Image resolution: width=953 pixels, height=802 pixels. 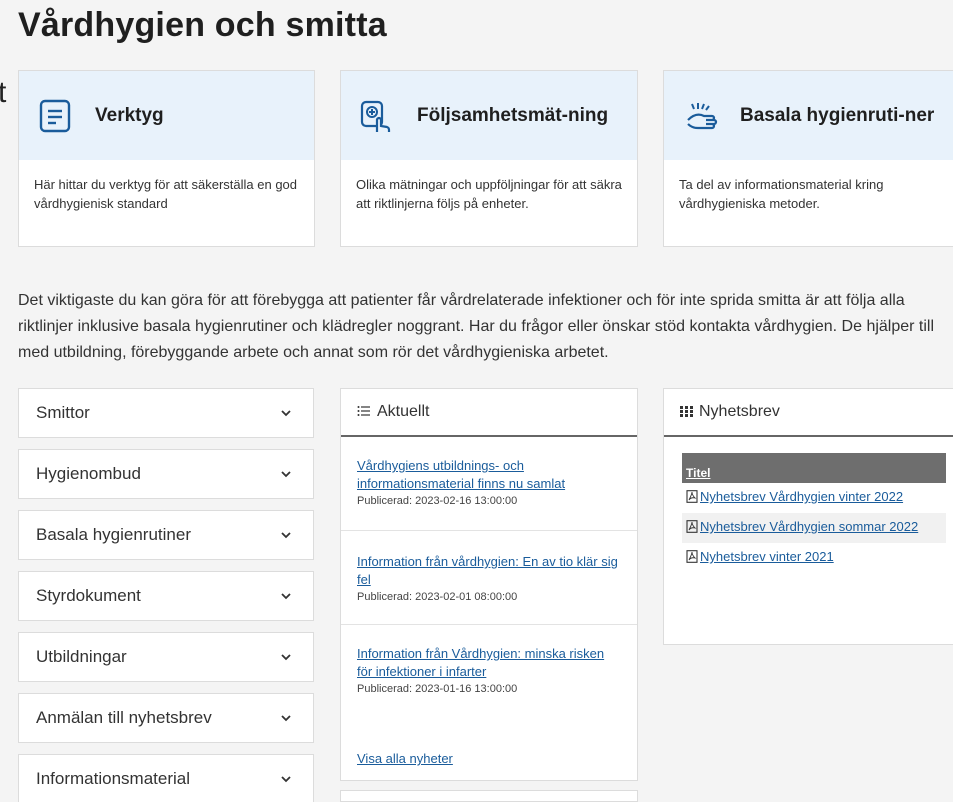 I want to click on table-header-titel: Titel, so click(x=814, y=468).